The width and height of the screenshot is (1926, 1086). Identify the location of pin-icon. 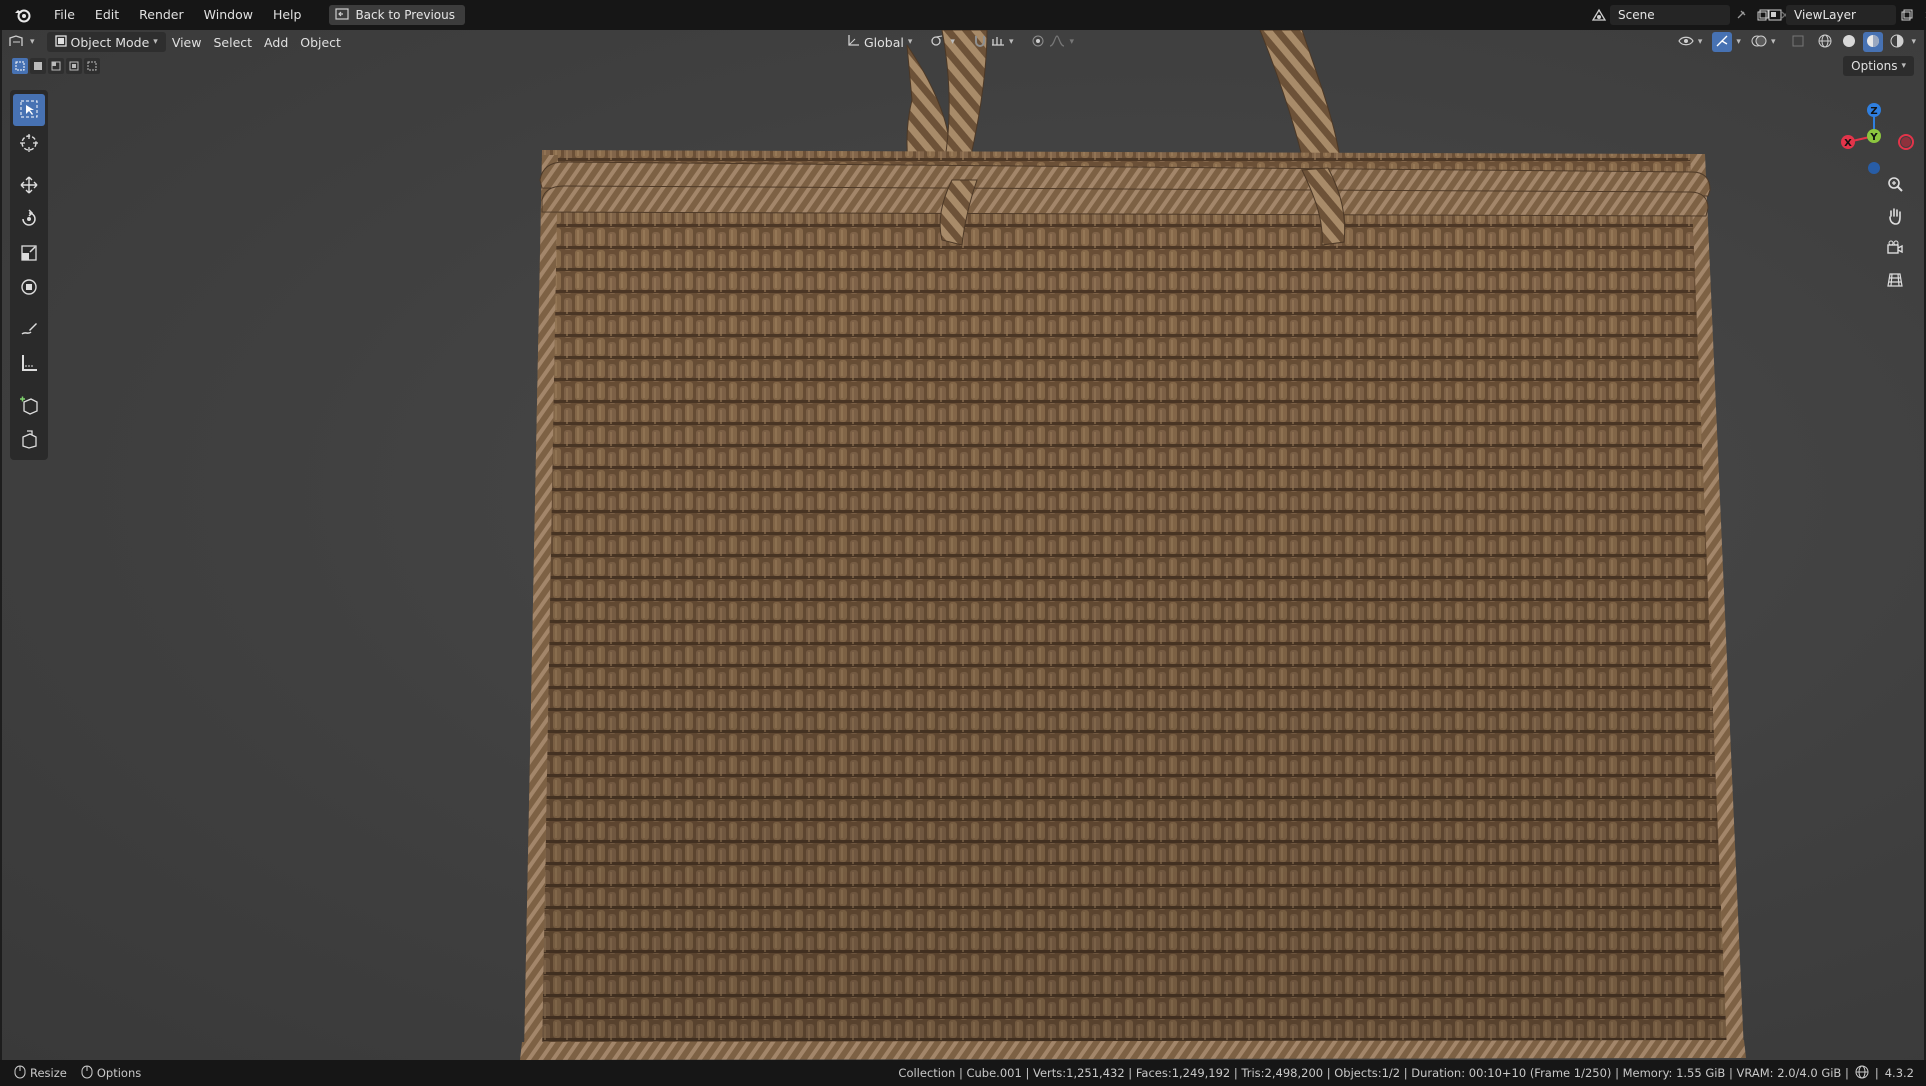
(1741, 15).